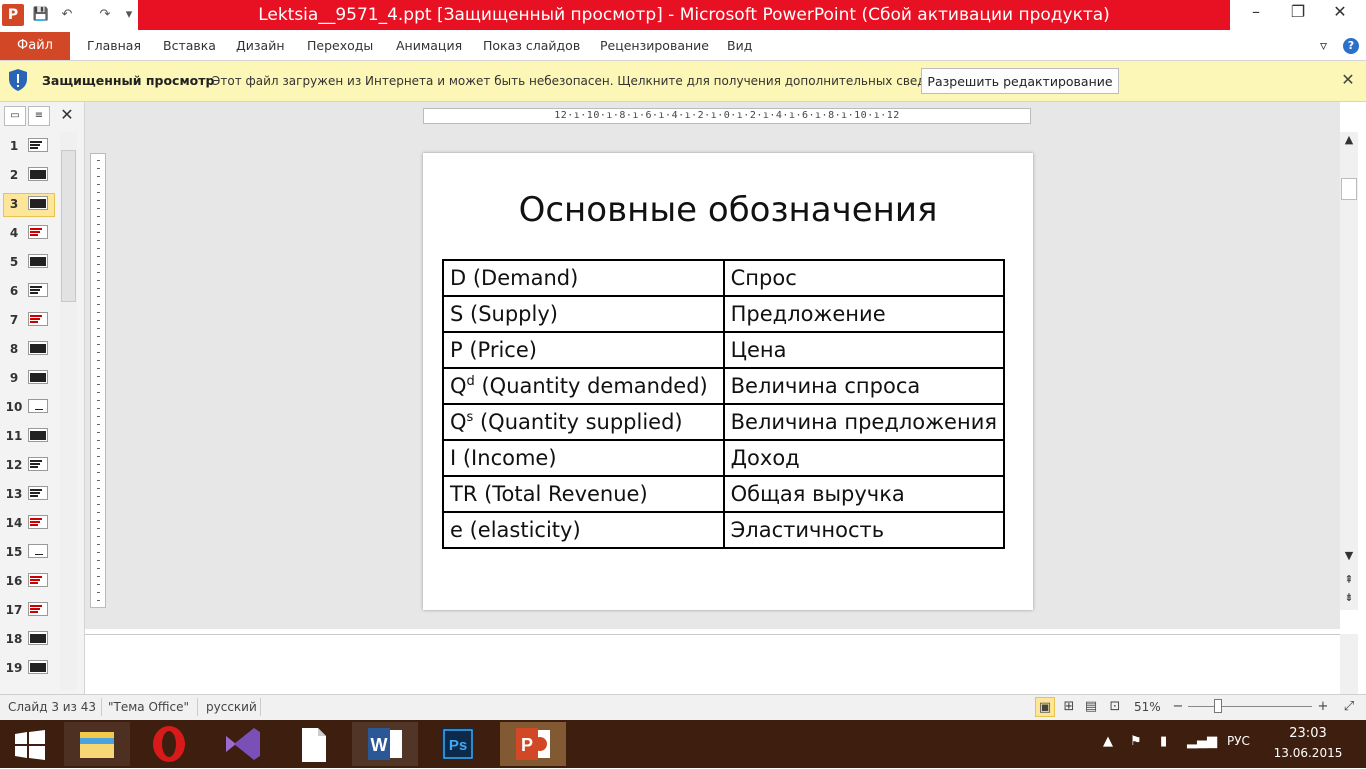  What do you see at coordinates (1045, 707) in the screenshot?
I see `normal-view-icon: ▣` at bounding box center [1045, 707].